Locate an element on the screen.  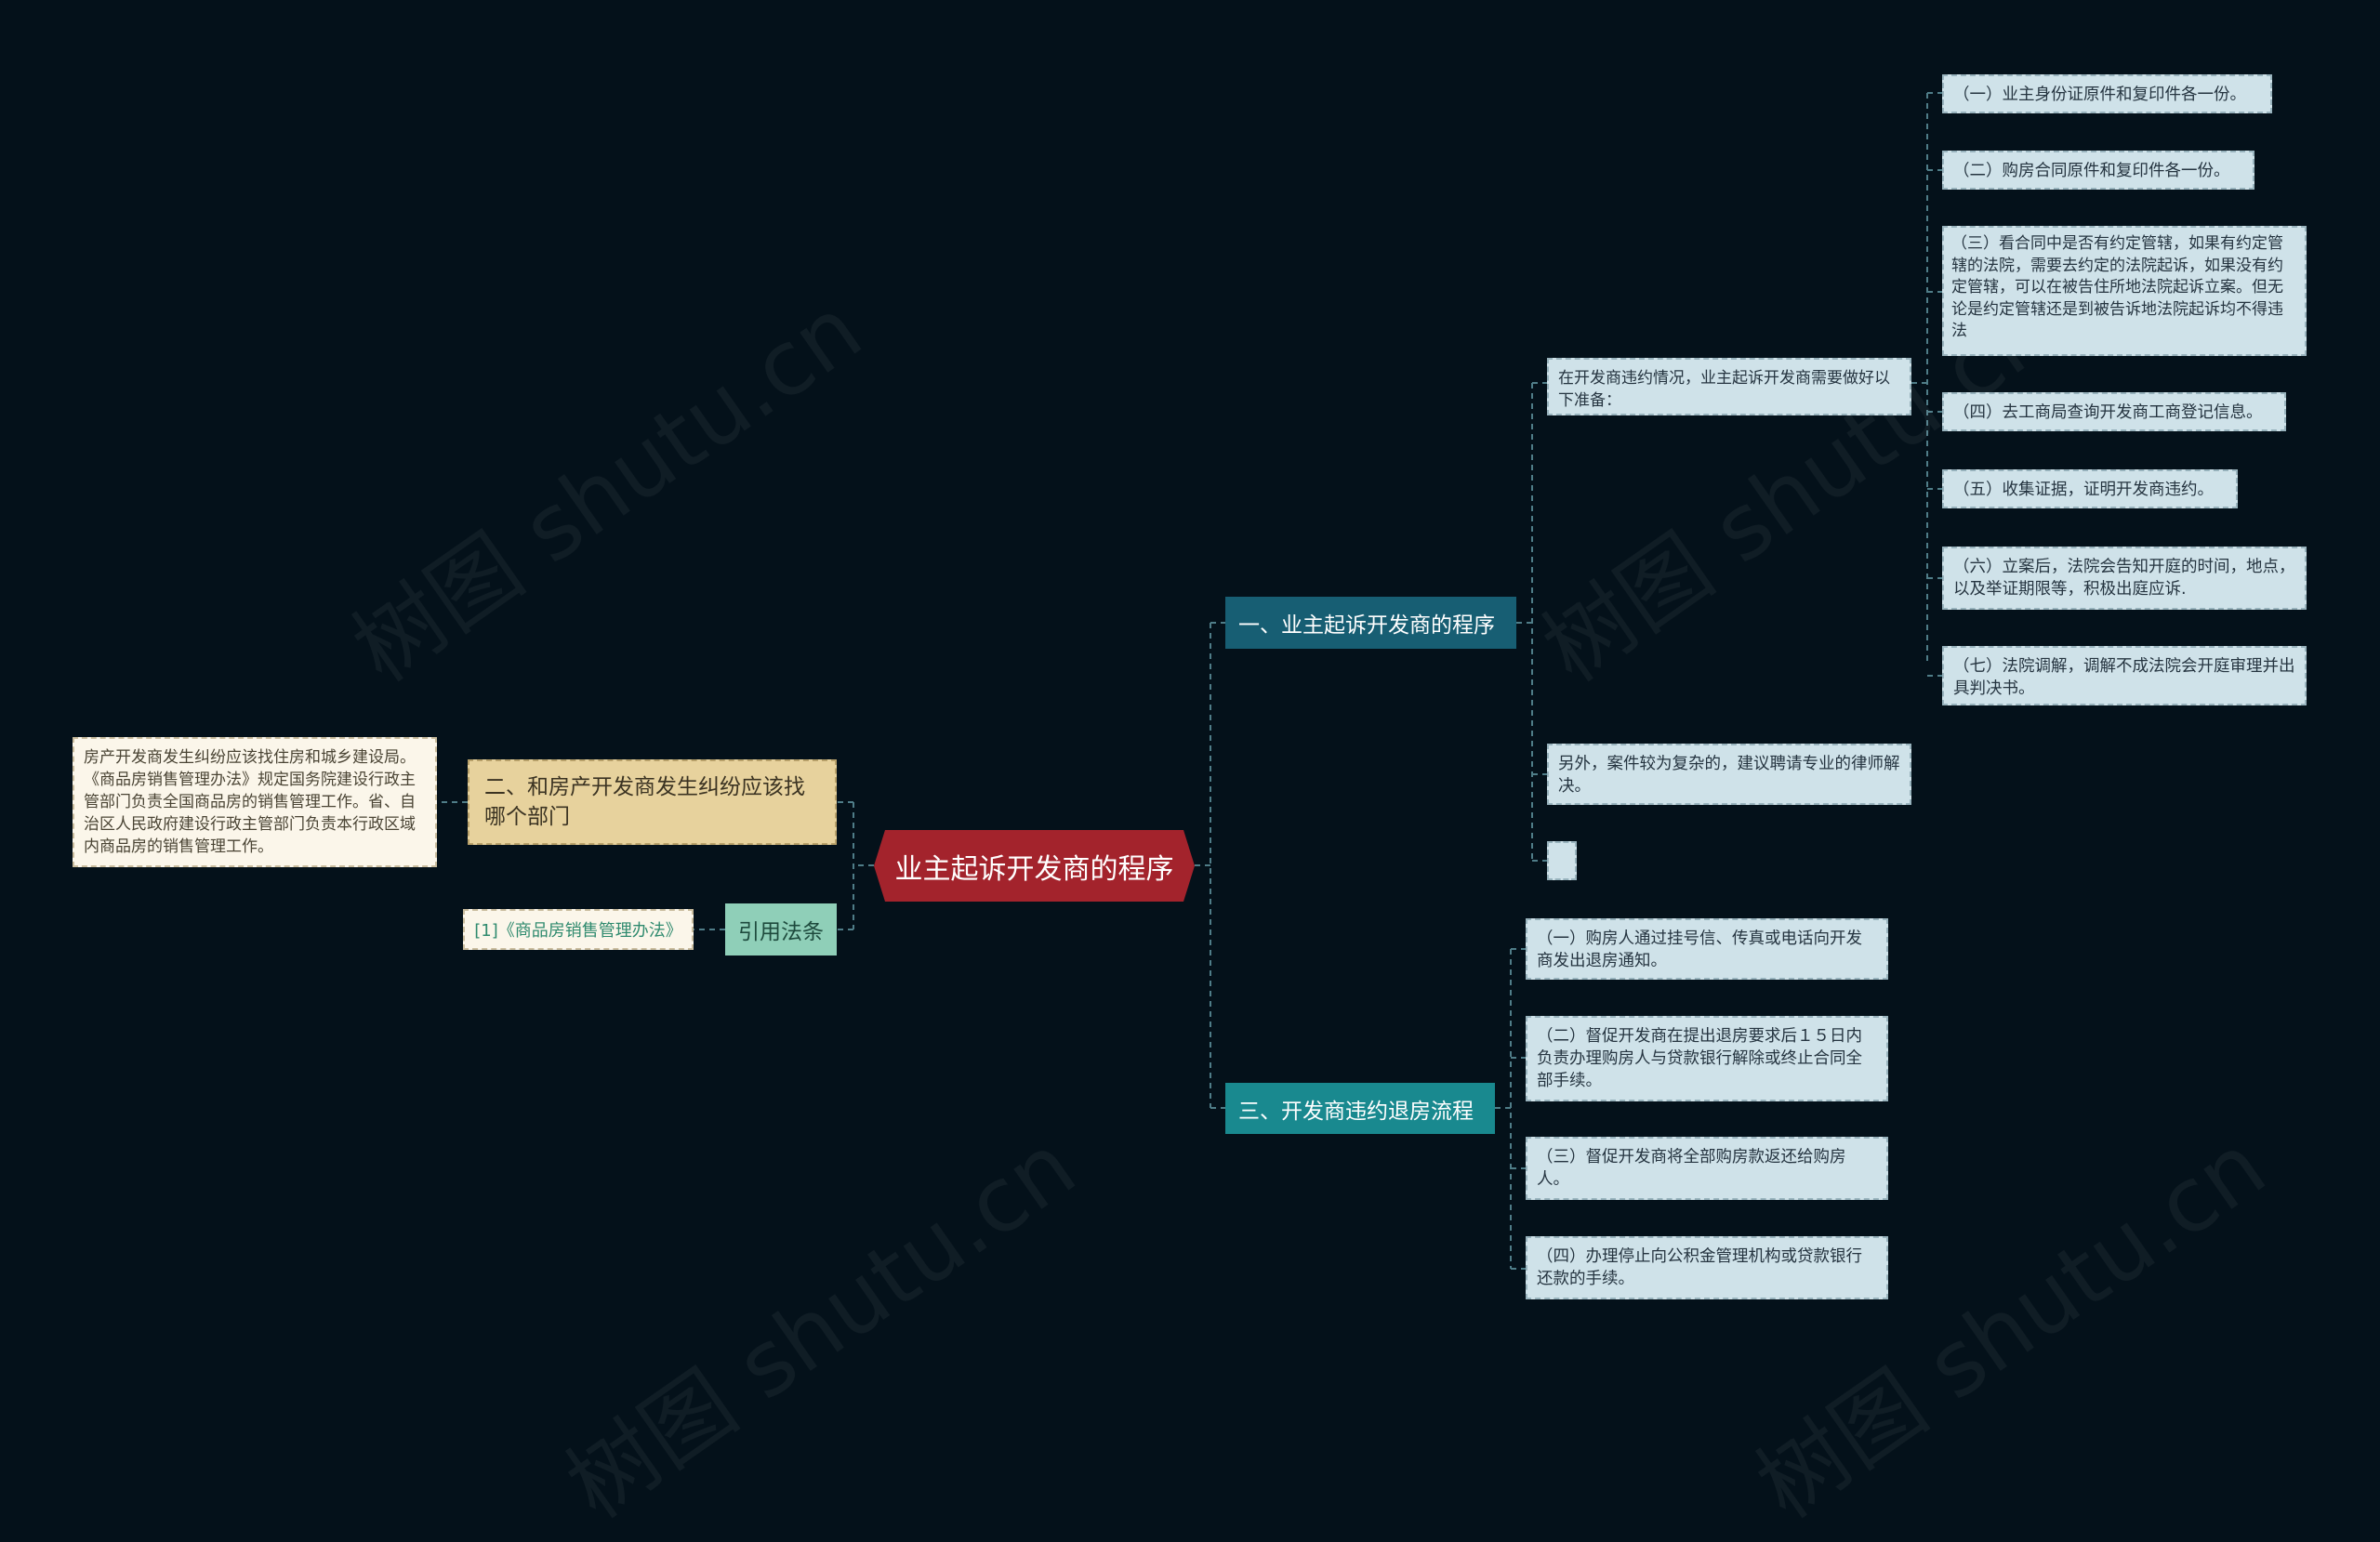
return-step-1: （一）购房人通过挂号信、传真或电话向开发商发出退房通知。 is located at coordinates (1707, 949).